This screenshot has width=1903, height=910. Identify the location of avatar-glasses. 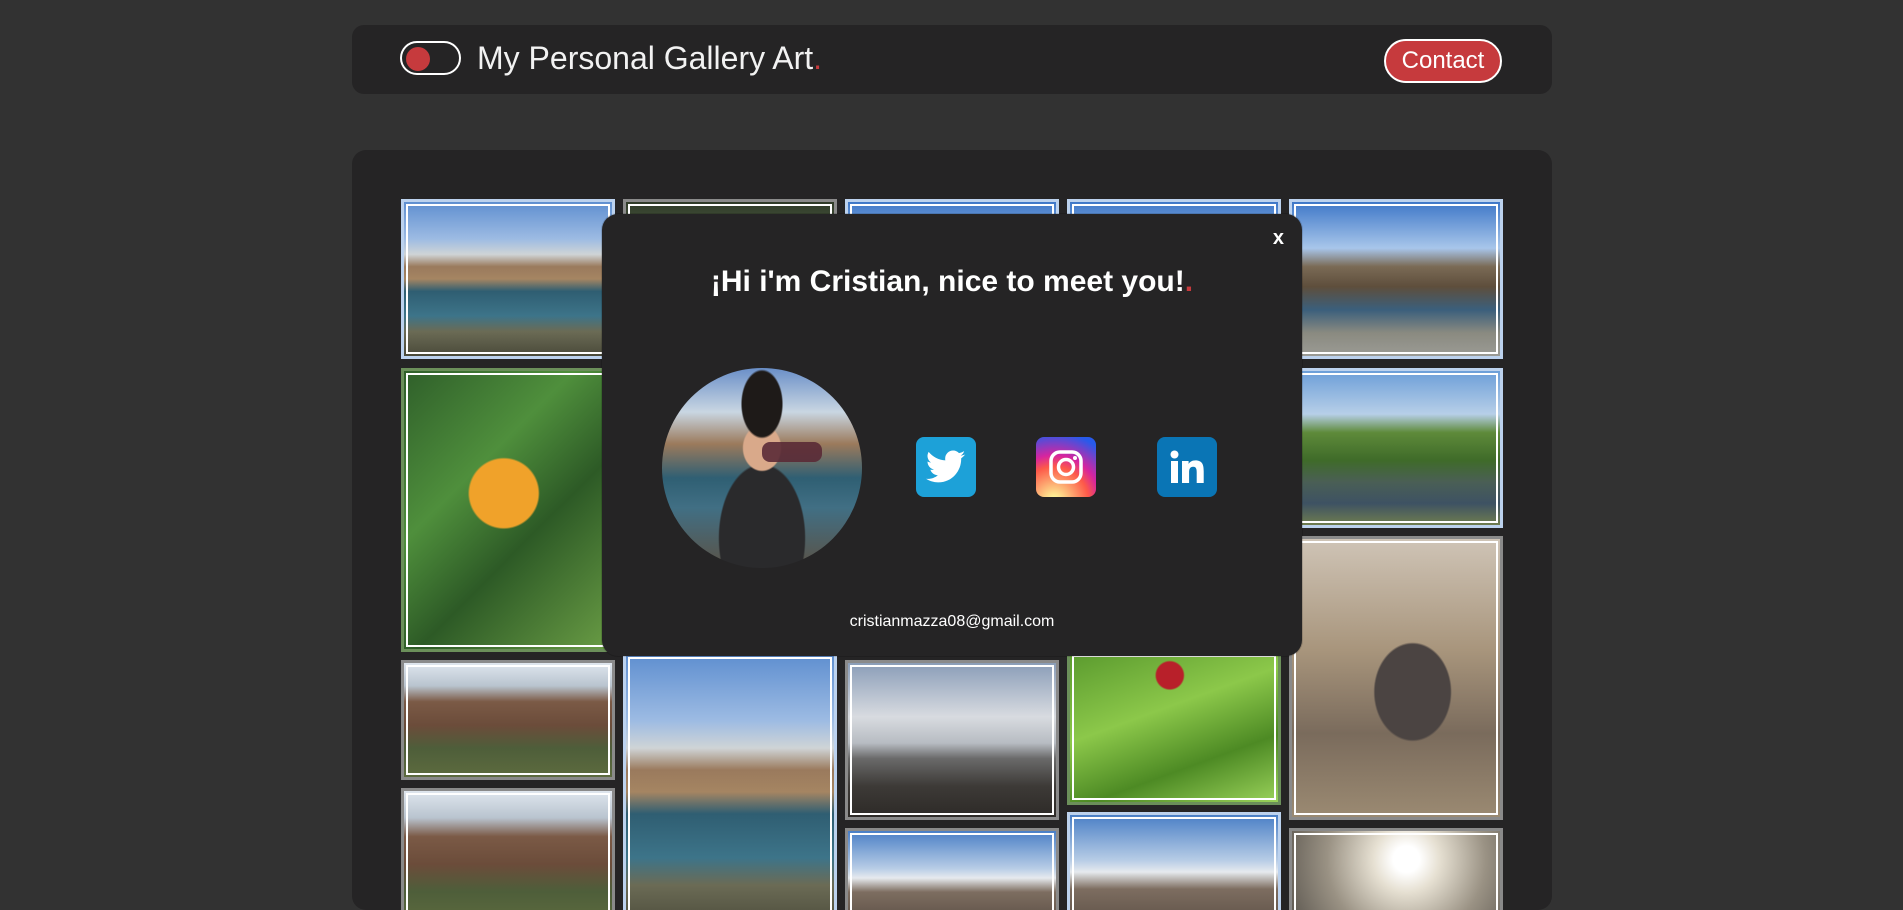
(792, 452).